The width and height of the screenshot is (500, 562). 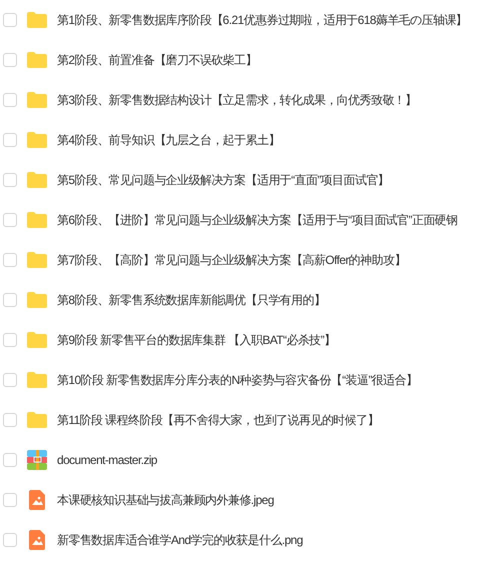 I want to click on file-name: 本课硬核知识基础与拔高兼顾内外兼修.jpeg, so click(x=165, y=500).